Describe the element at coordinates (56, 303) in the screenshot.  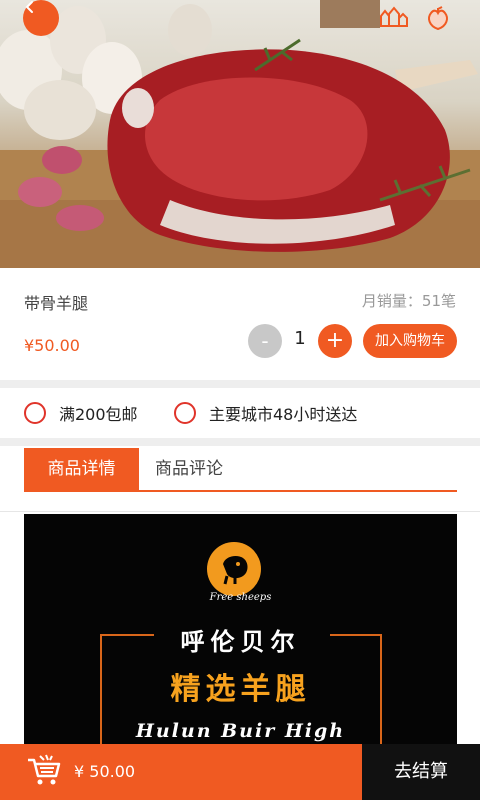
I see `product-name: 带骨羊腿` at that location.